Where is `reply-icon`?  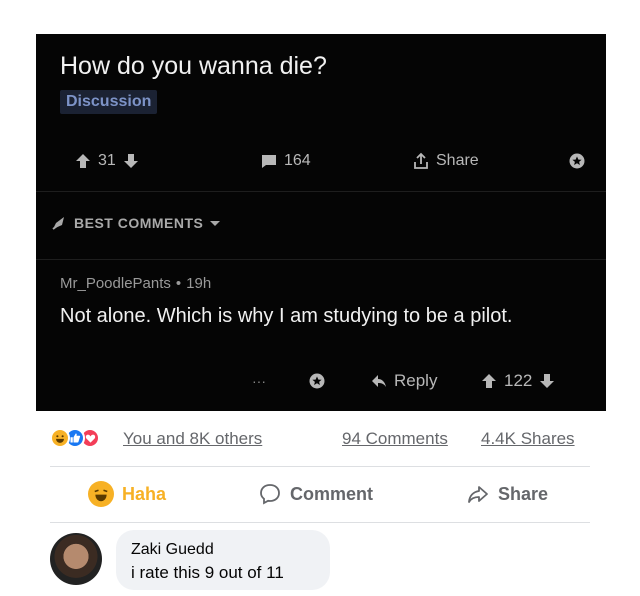
reply-icon is located at coordinates (379, 381).